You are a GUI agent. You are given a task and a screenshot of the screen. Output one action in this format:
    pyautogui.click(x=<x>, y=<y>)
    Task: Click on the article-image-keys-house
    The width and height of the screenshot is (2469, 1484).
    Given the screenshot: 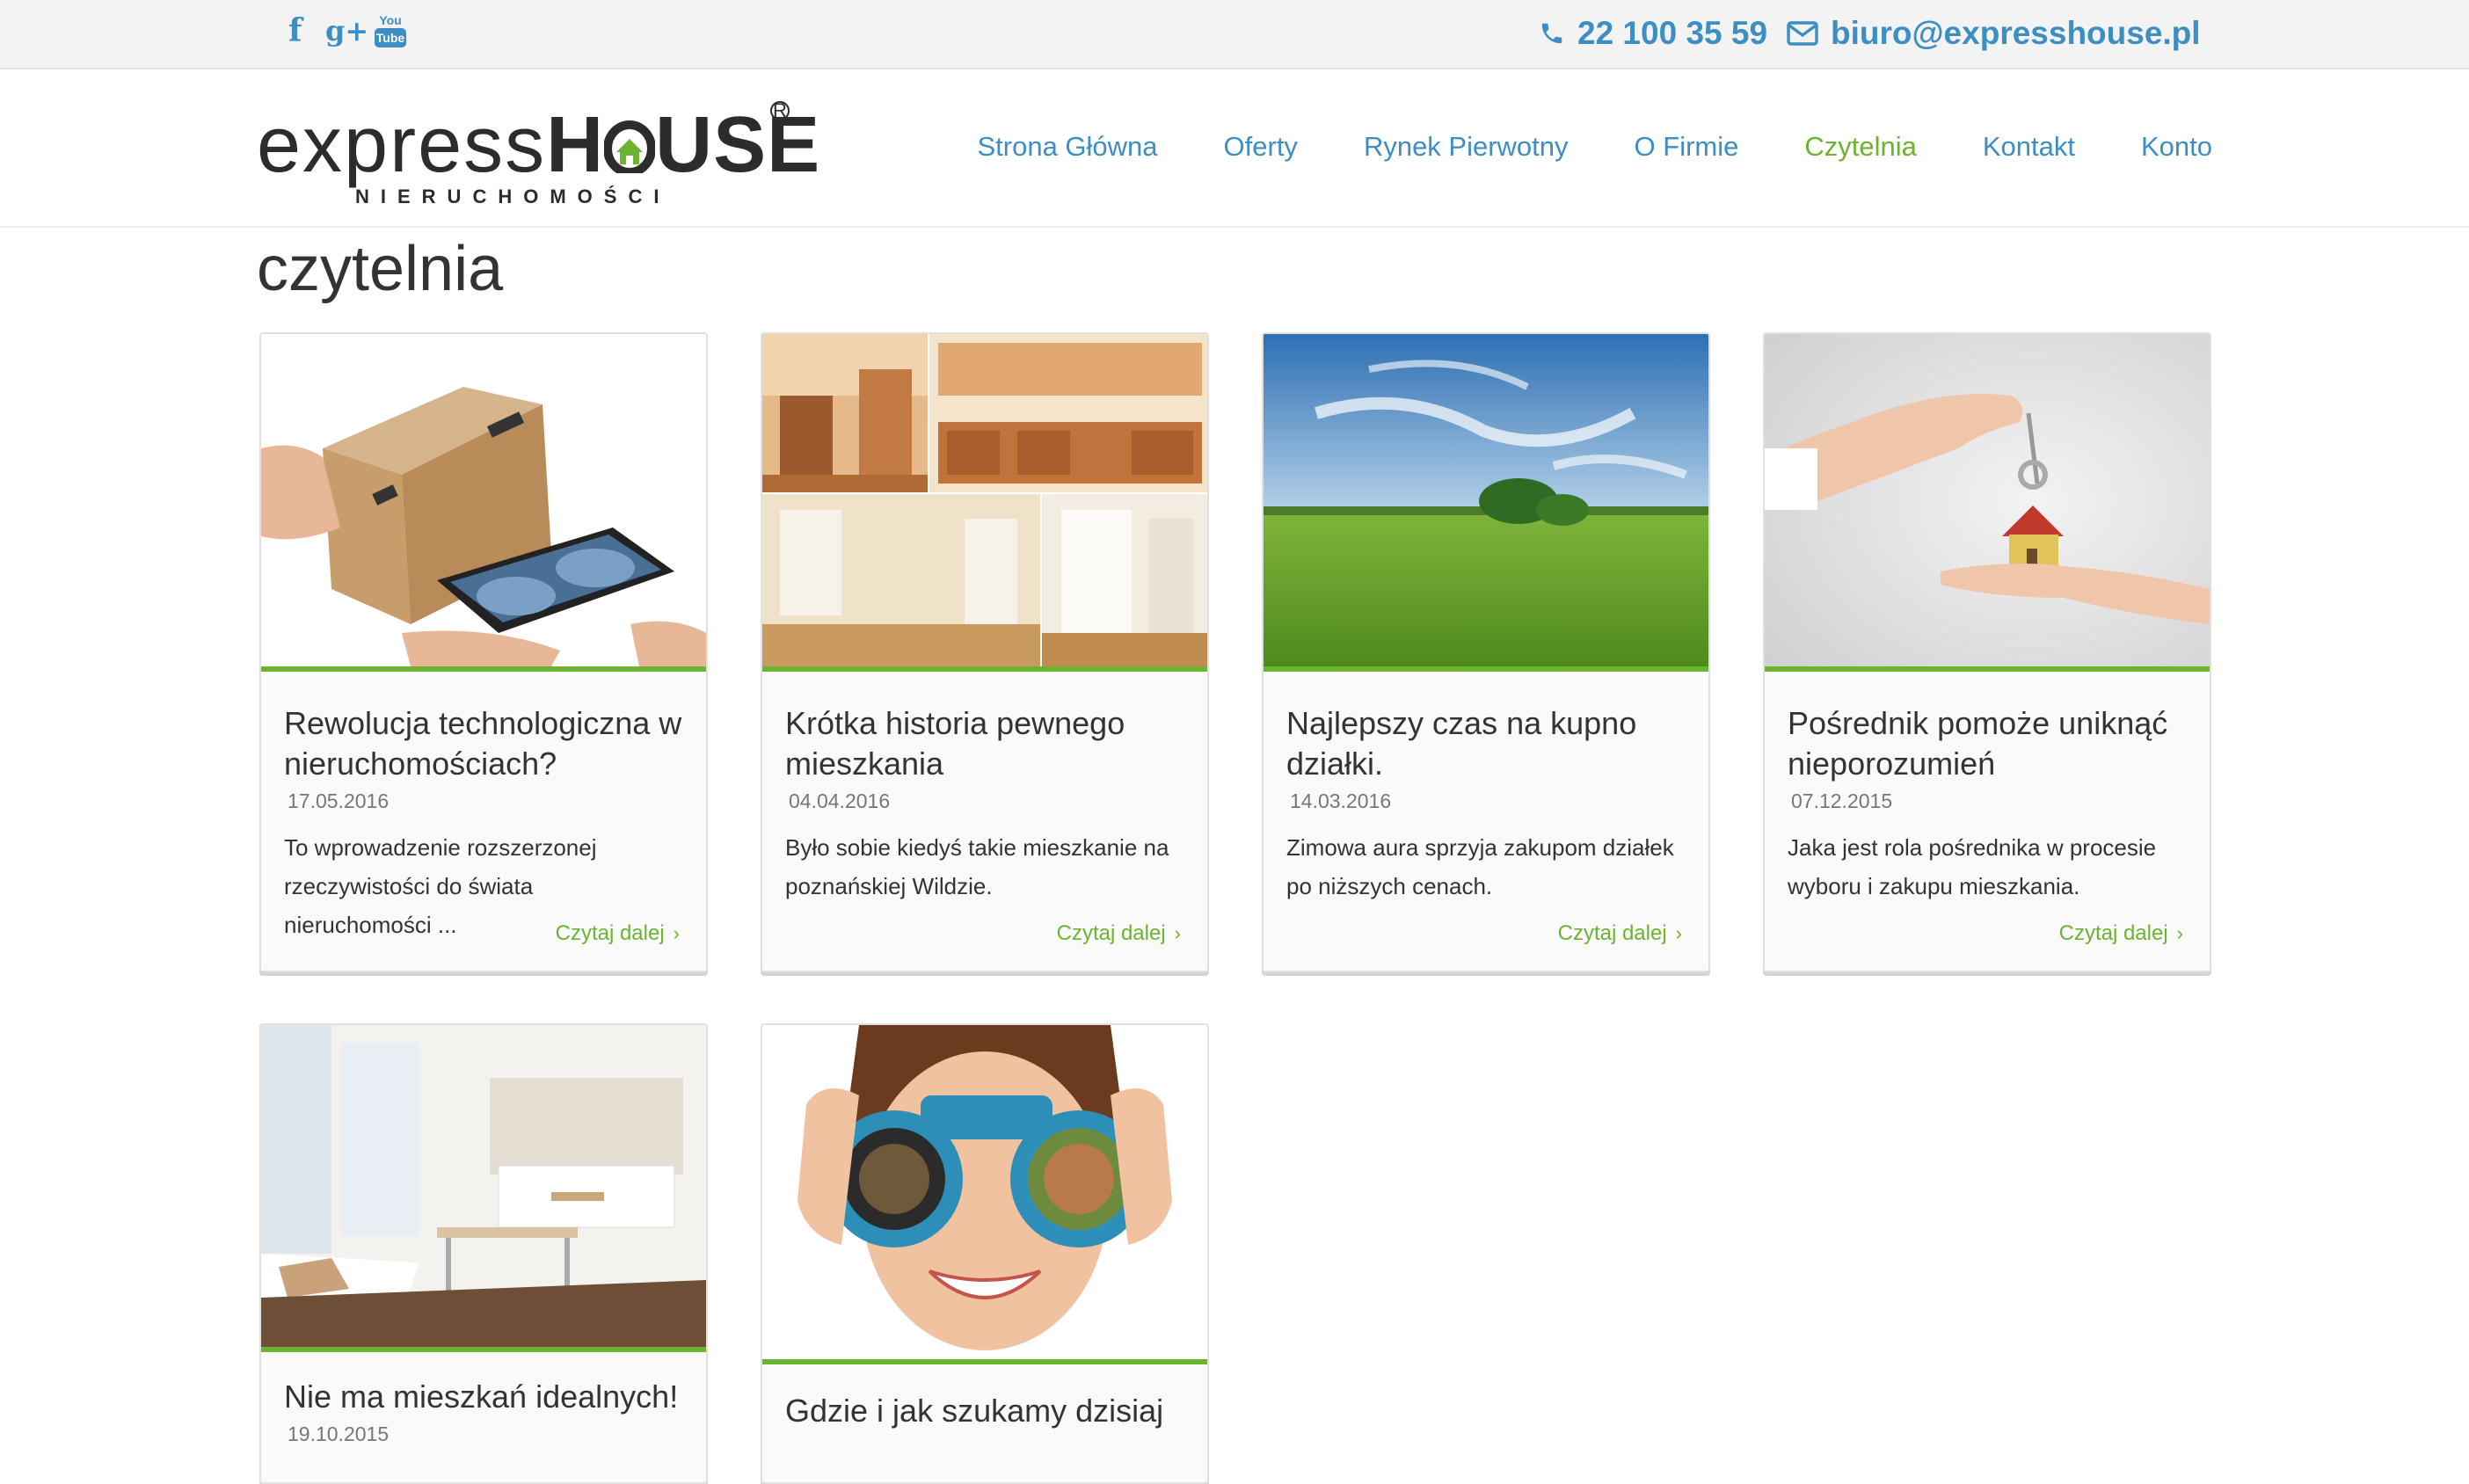 What is the action you would take?
    pyautogui.click(x=1987, y=500)
    